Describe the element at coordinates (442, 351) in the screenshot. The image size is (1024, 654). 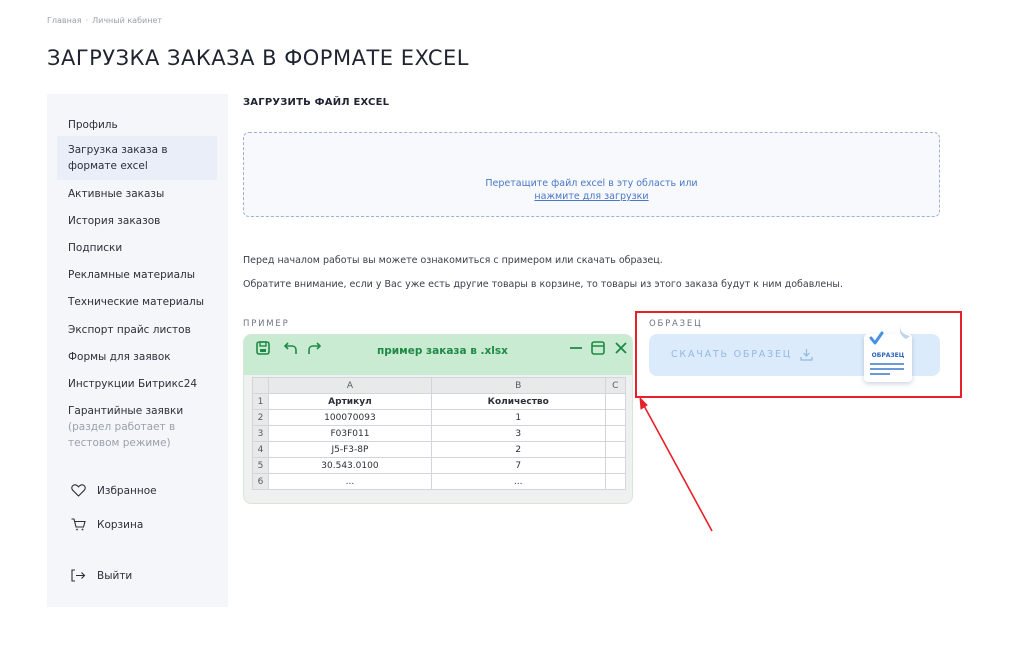
I see `excel-window-title: пример заказа в .xlsx` at that location.